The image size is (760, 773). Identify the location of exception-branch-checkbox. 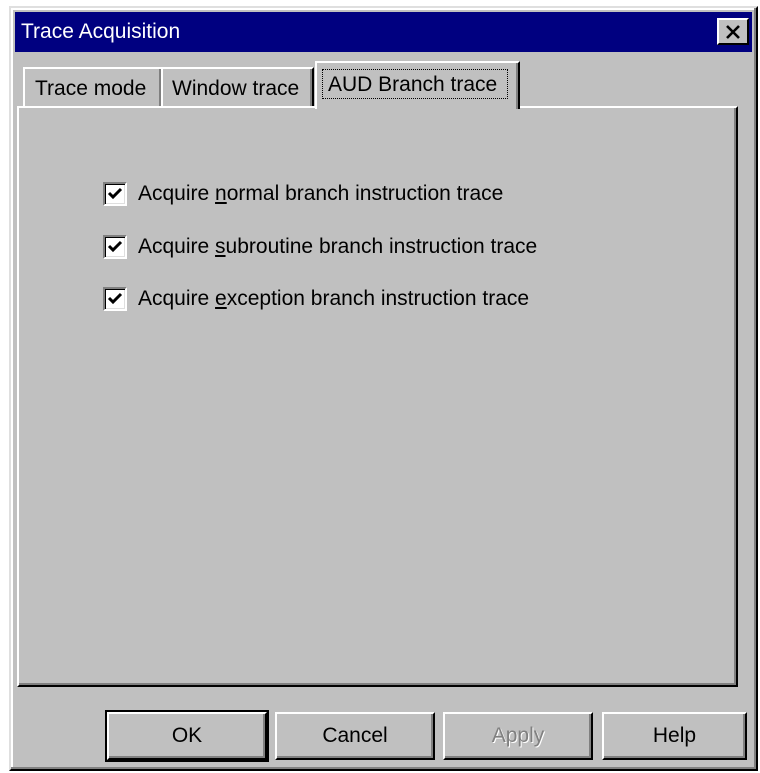
(115, 299).